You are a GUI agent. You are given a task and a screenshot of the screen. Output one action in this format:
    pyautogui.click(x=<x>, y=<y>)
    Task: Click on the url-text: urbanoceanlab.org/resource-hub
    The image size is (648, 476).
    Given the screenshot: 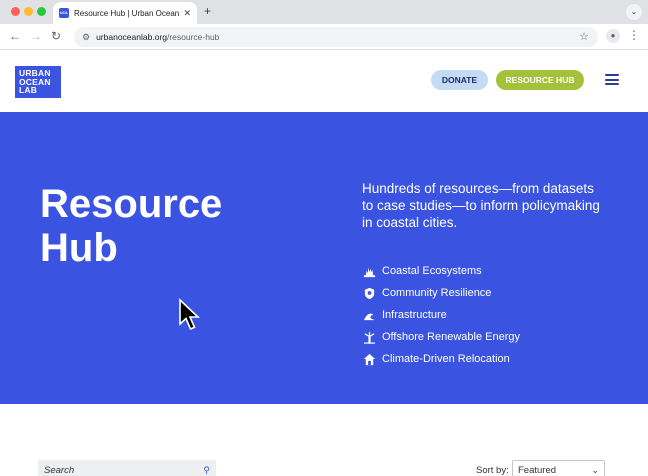 What is the action you would take?
    pyautogui.click(x=158, y=37)
    